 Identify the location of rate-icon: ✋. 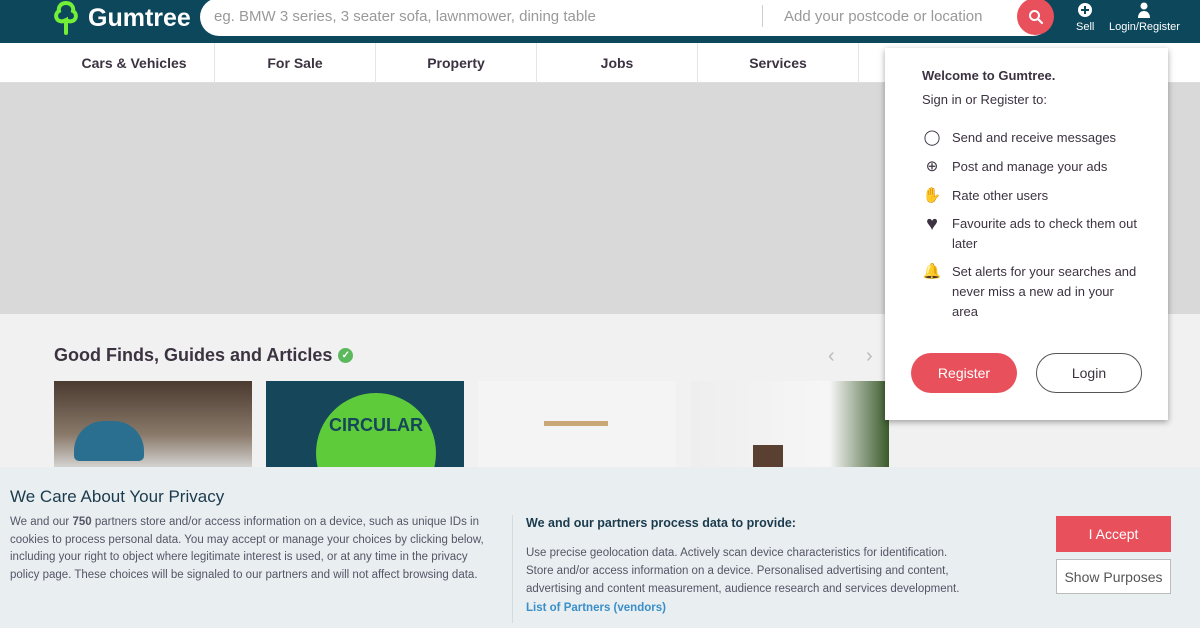
(932, 195).